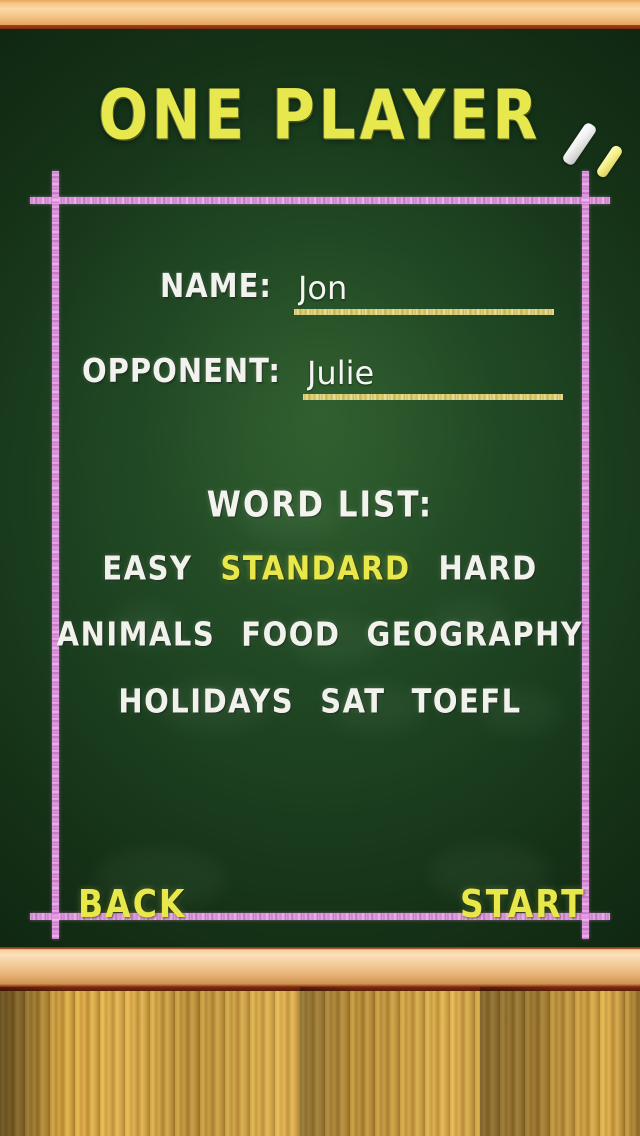  I want to click on word-list-row-difficulty: EASY STANDARD HARD, so click(320, 568).